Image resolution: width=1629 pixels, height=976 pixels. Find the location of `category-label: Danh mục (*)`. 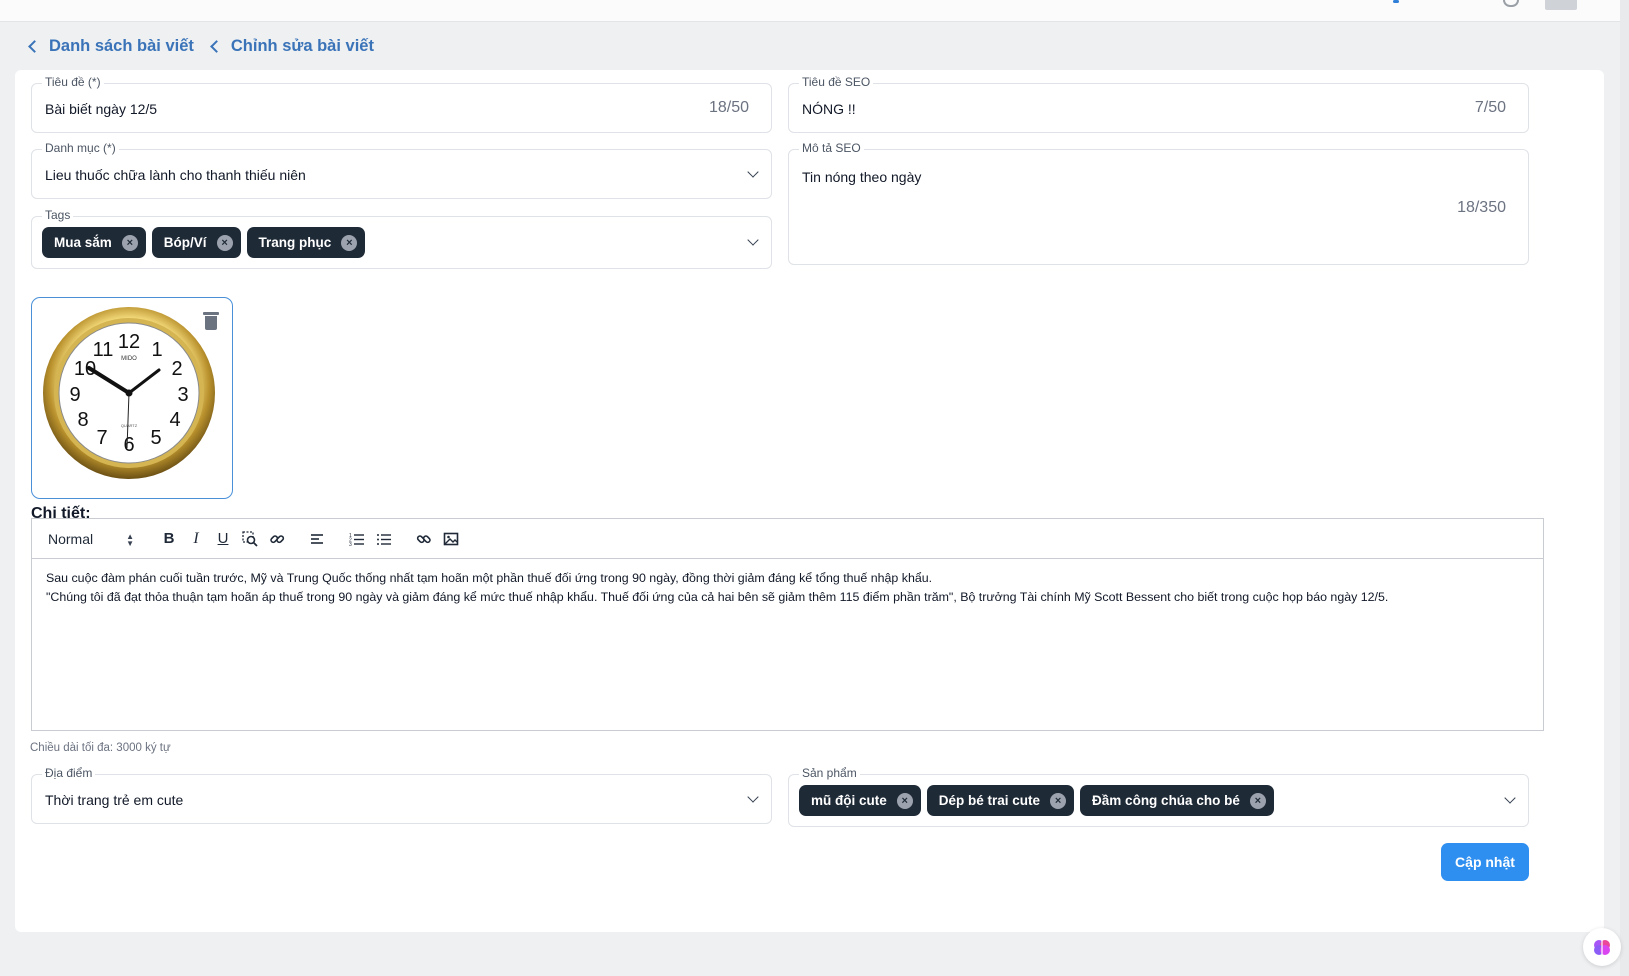

category-label: Danh mục (*) is located at coordinates (80, 148).